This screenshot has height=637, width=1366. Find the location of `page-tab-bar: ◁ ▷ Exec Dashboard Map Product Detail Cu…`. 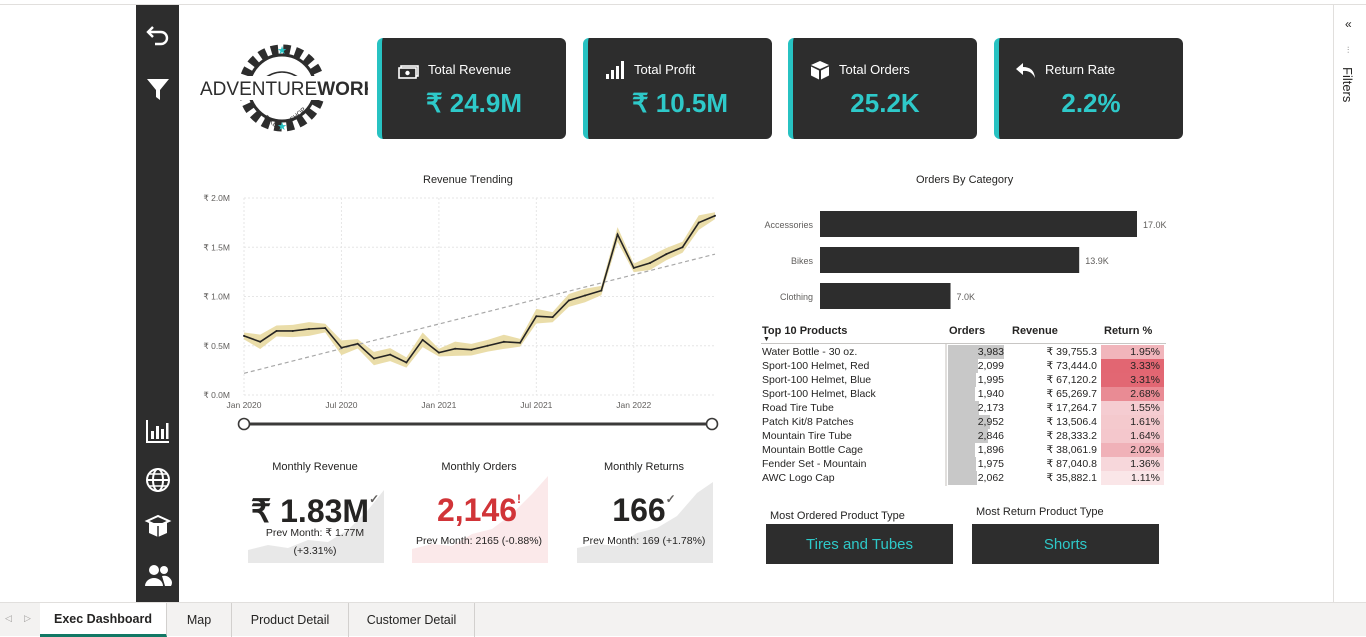

page-tab-bar: ◁ ▷ Exec Dashboard Map Product Detail Cu… is located at coordinates (683, 619).